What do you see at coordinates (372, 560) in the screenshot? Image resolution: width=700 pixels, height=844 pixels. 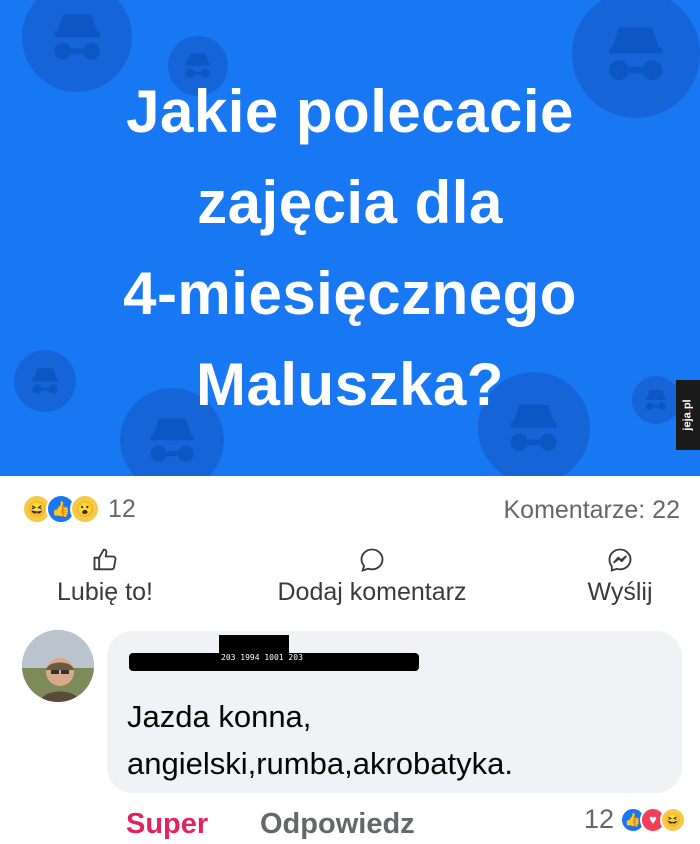 I see `comment-bubble-icon` at bounding box center [372, 560].